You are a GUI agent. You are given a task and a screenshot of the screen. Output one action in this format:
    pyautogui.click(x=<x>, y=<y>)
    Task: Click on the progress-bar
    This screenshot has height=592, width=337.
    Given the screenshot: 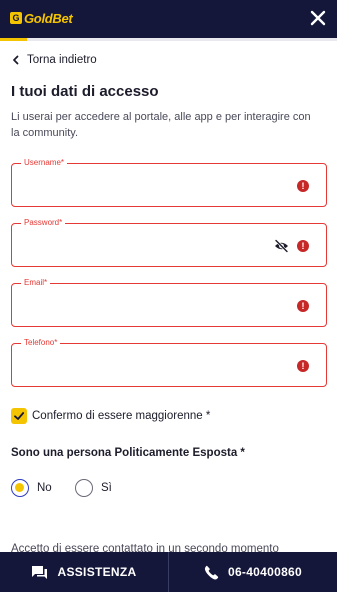 What is the action you would take?
    pyautogui.click(x=168, y=39)
    